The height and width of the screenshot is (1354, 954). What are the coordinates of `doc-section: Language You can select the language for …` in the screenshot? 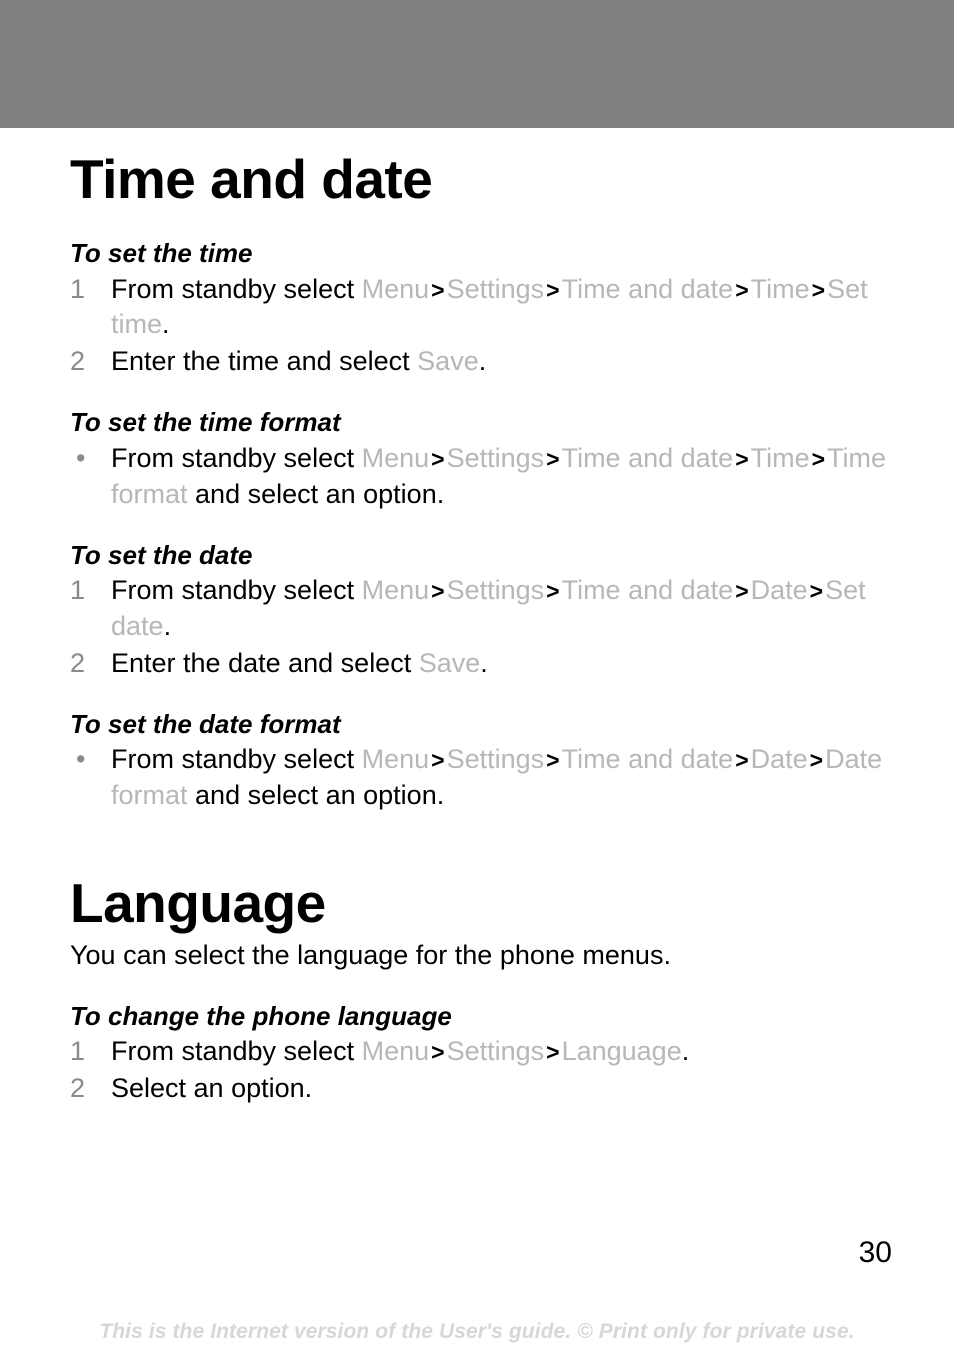 It's located at (482, 991).